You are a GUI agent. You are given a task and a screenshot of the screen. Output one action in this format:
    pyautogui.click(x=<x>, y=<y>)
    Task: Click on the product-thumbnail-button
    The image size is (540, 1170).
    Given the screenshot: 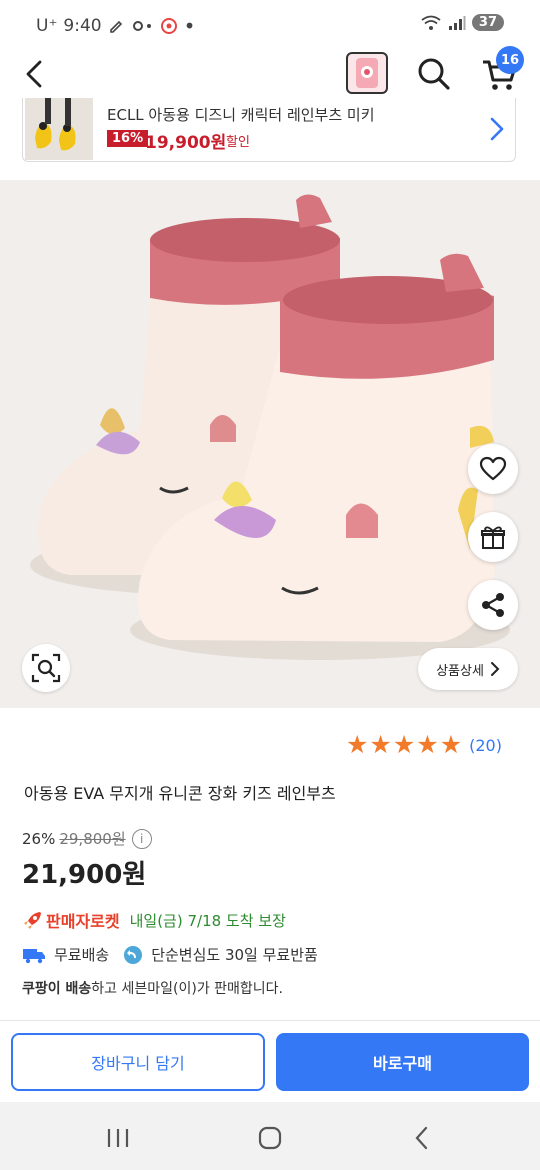 What is the action you would take?
    pyautogui.click(x=367, y=73)
    